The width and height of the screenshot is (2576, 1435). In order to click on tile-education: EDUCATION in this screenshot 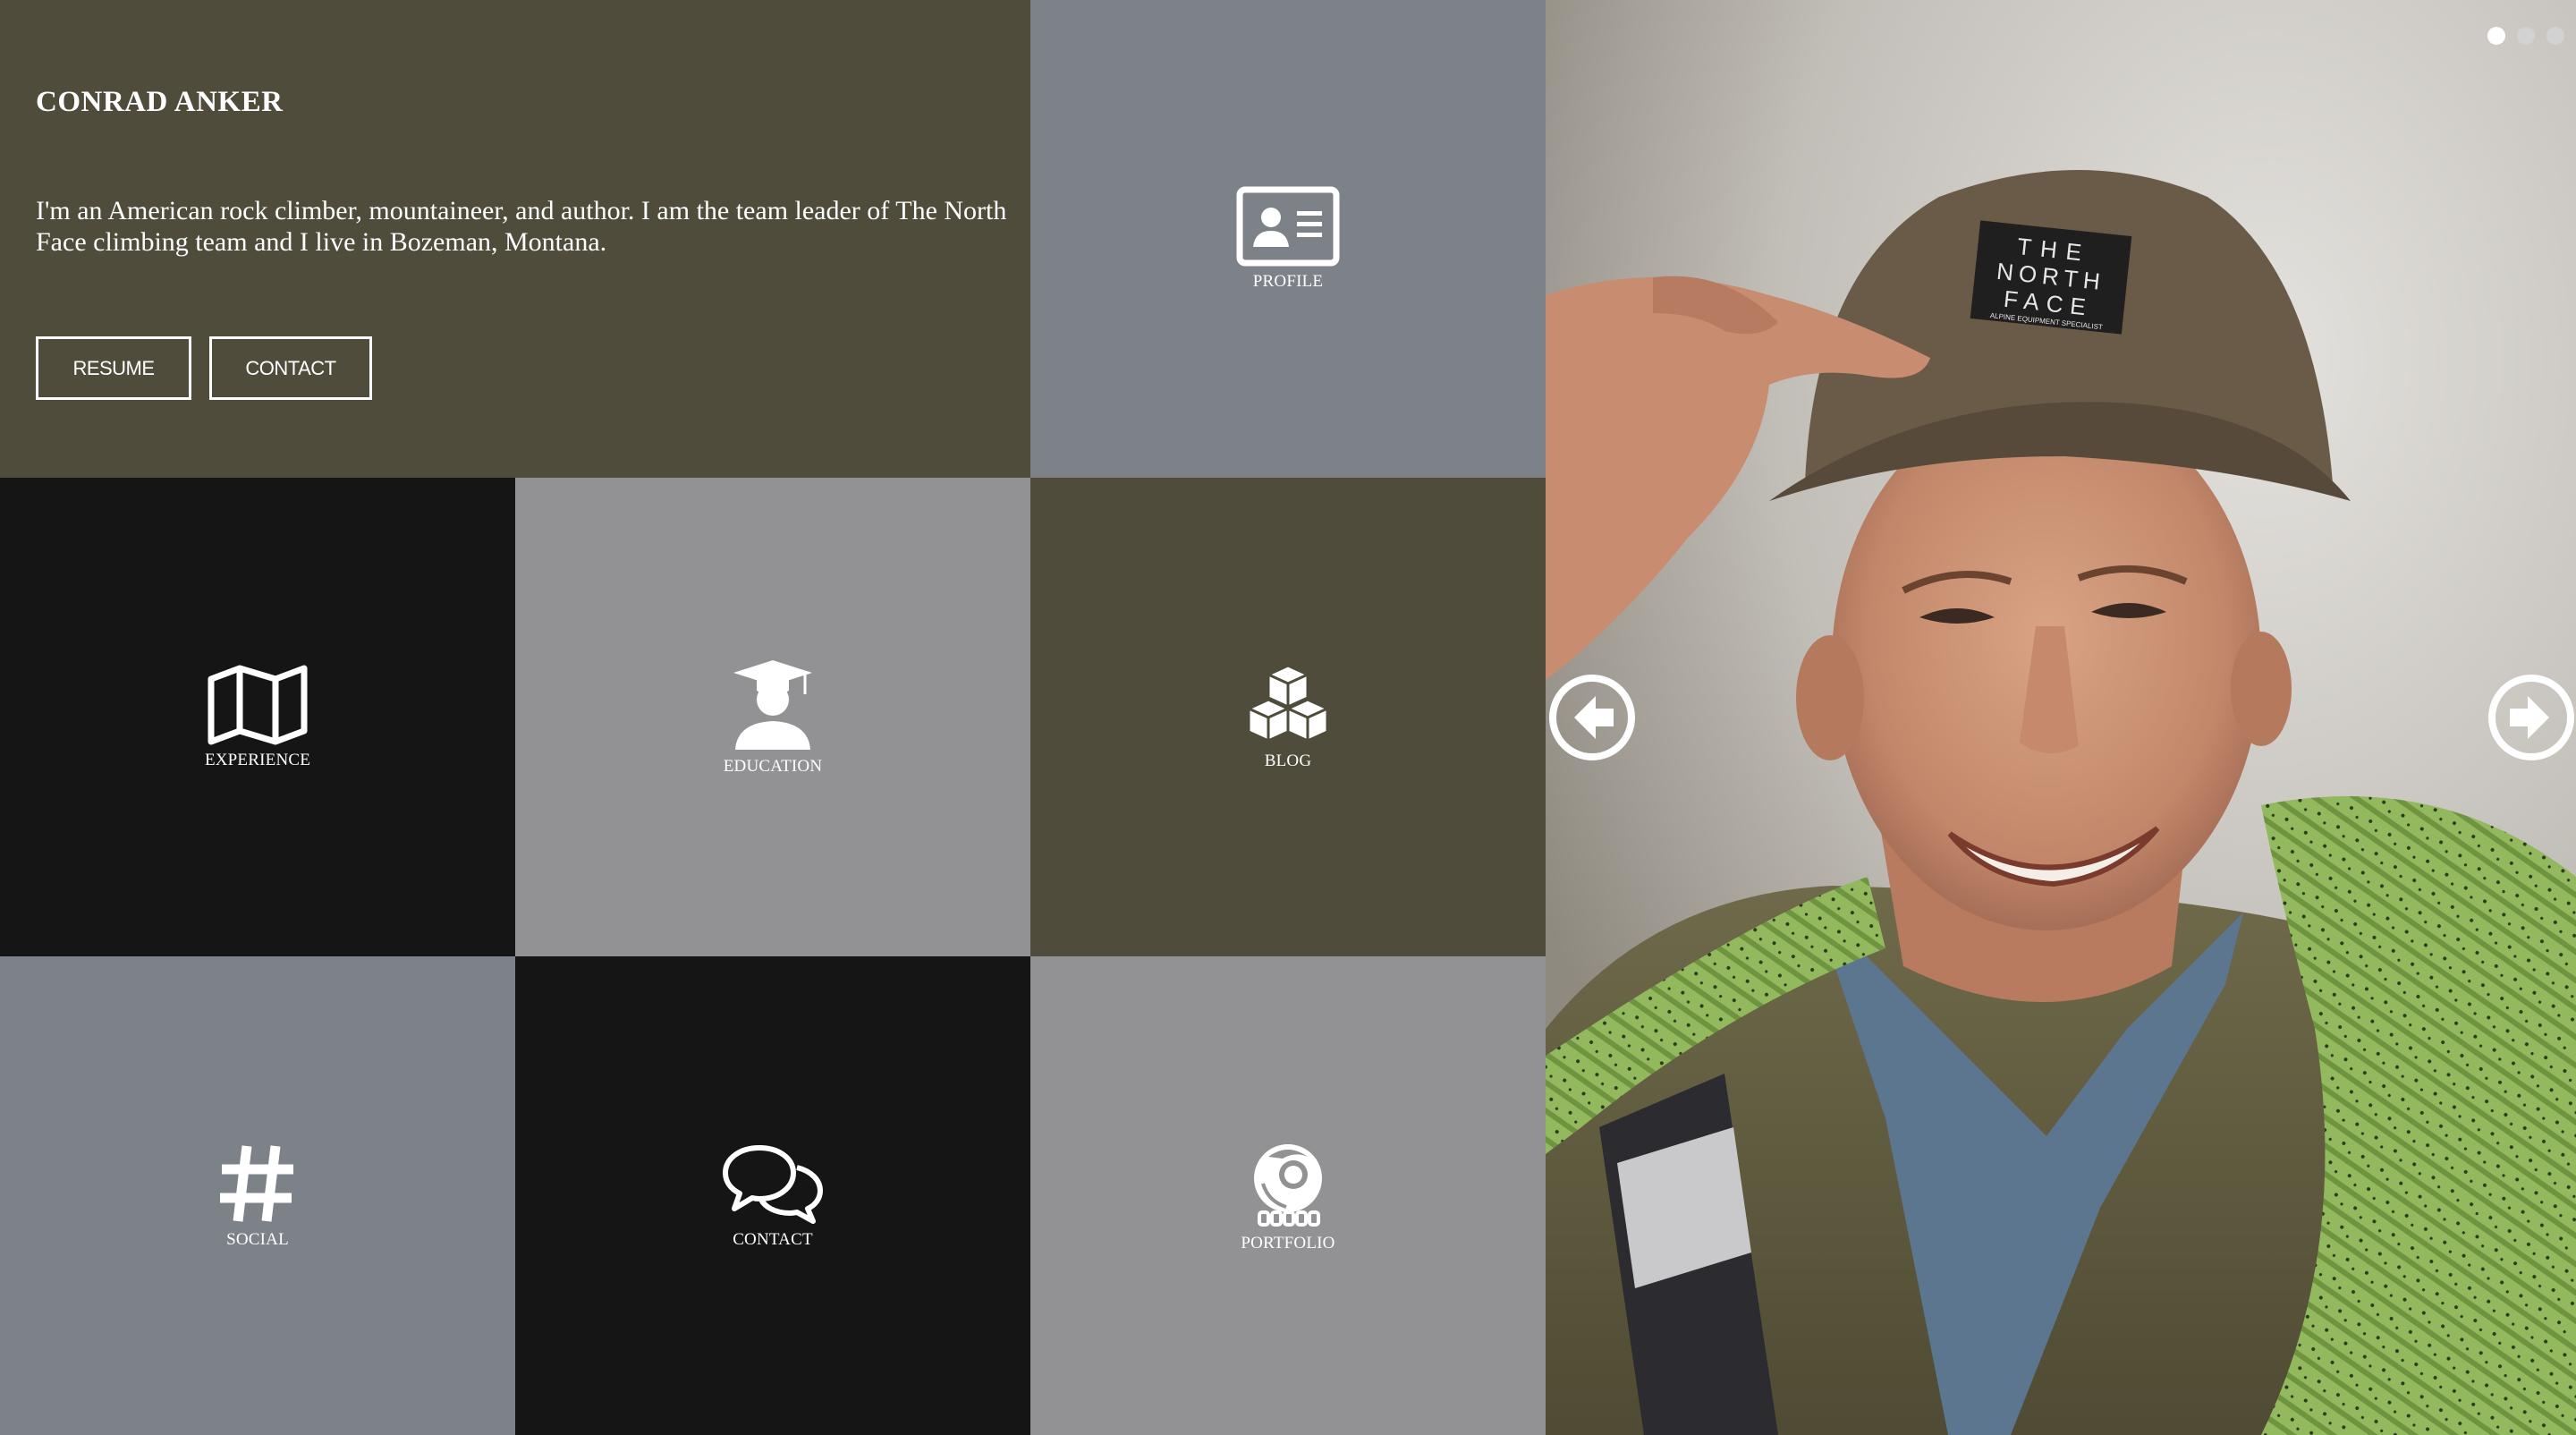, I will do `click(772, 717)`.